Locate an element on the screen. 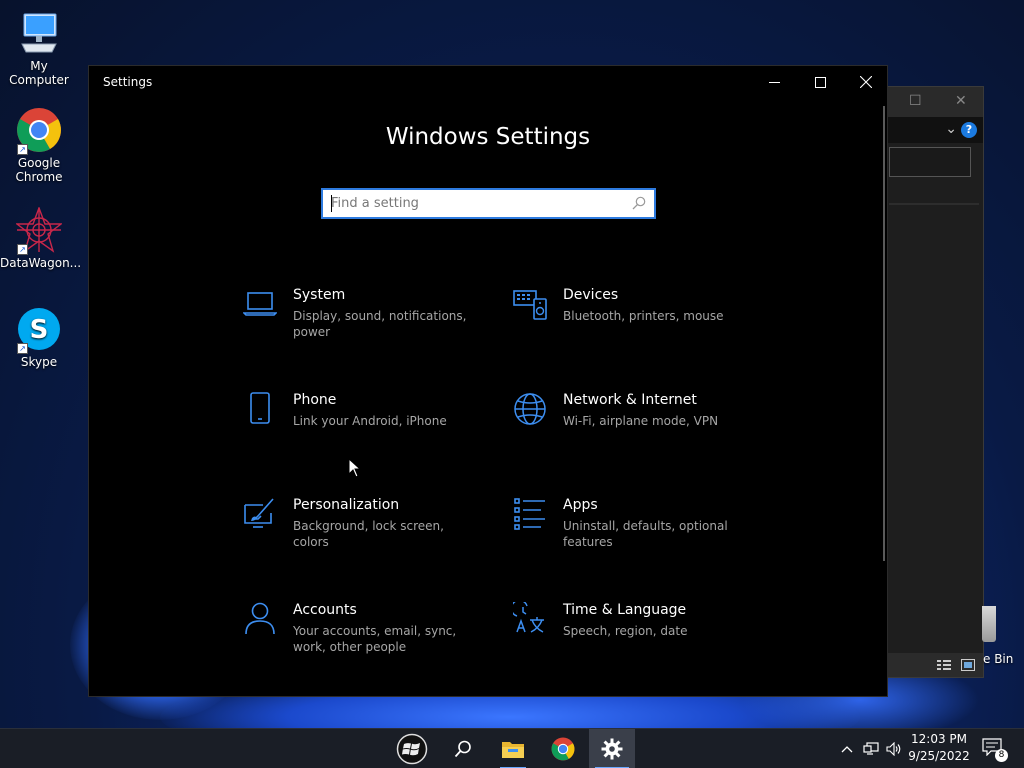 The image size is (1024, 768). devices-icon is located at coordinates (530, 305).